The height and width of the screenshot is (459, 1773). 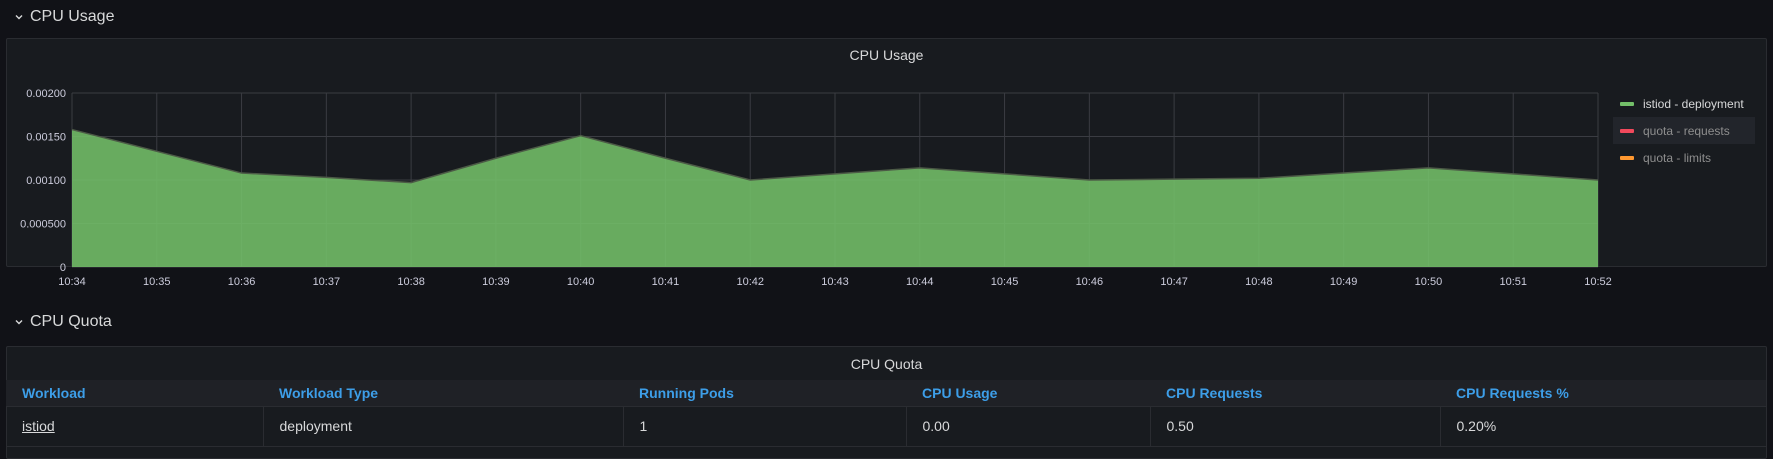 What do you see at coordinates (1693, 103) in the screenshot?
I see `legend-label: istiod - deployment` at bounding box center [1693, 103].